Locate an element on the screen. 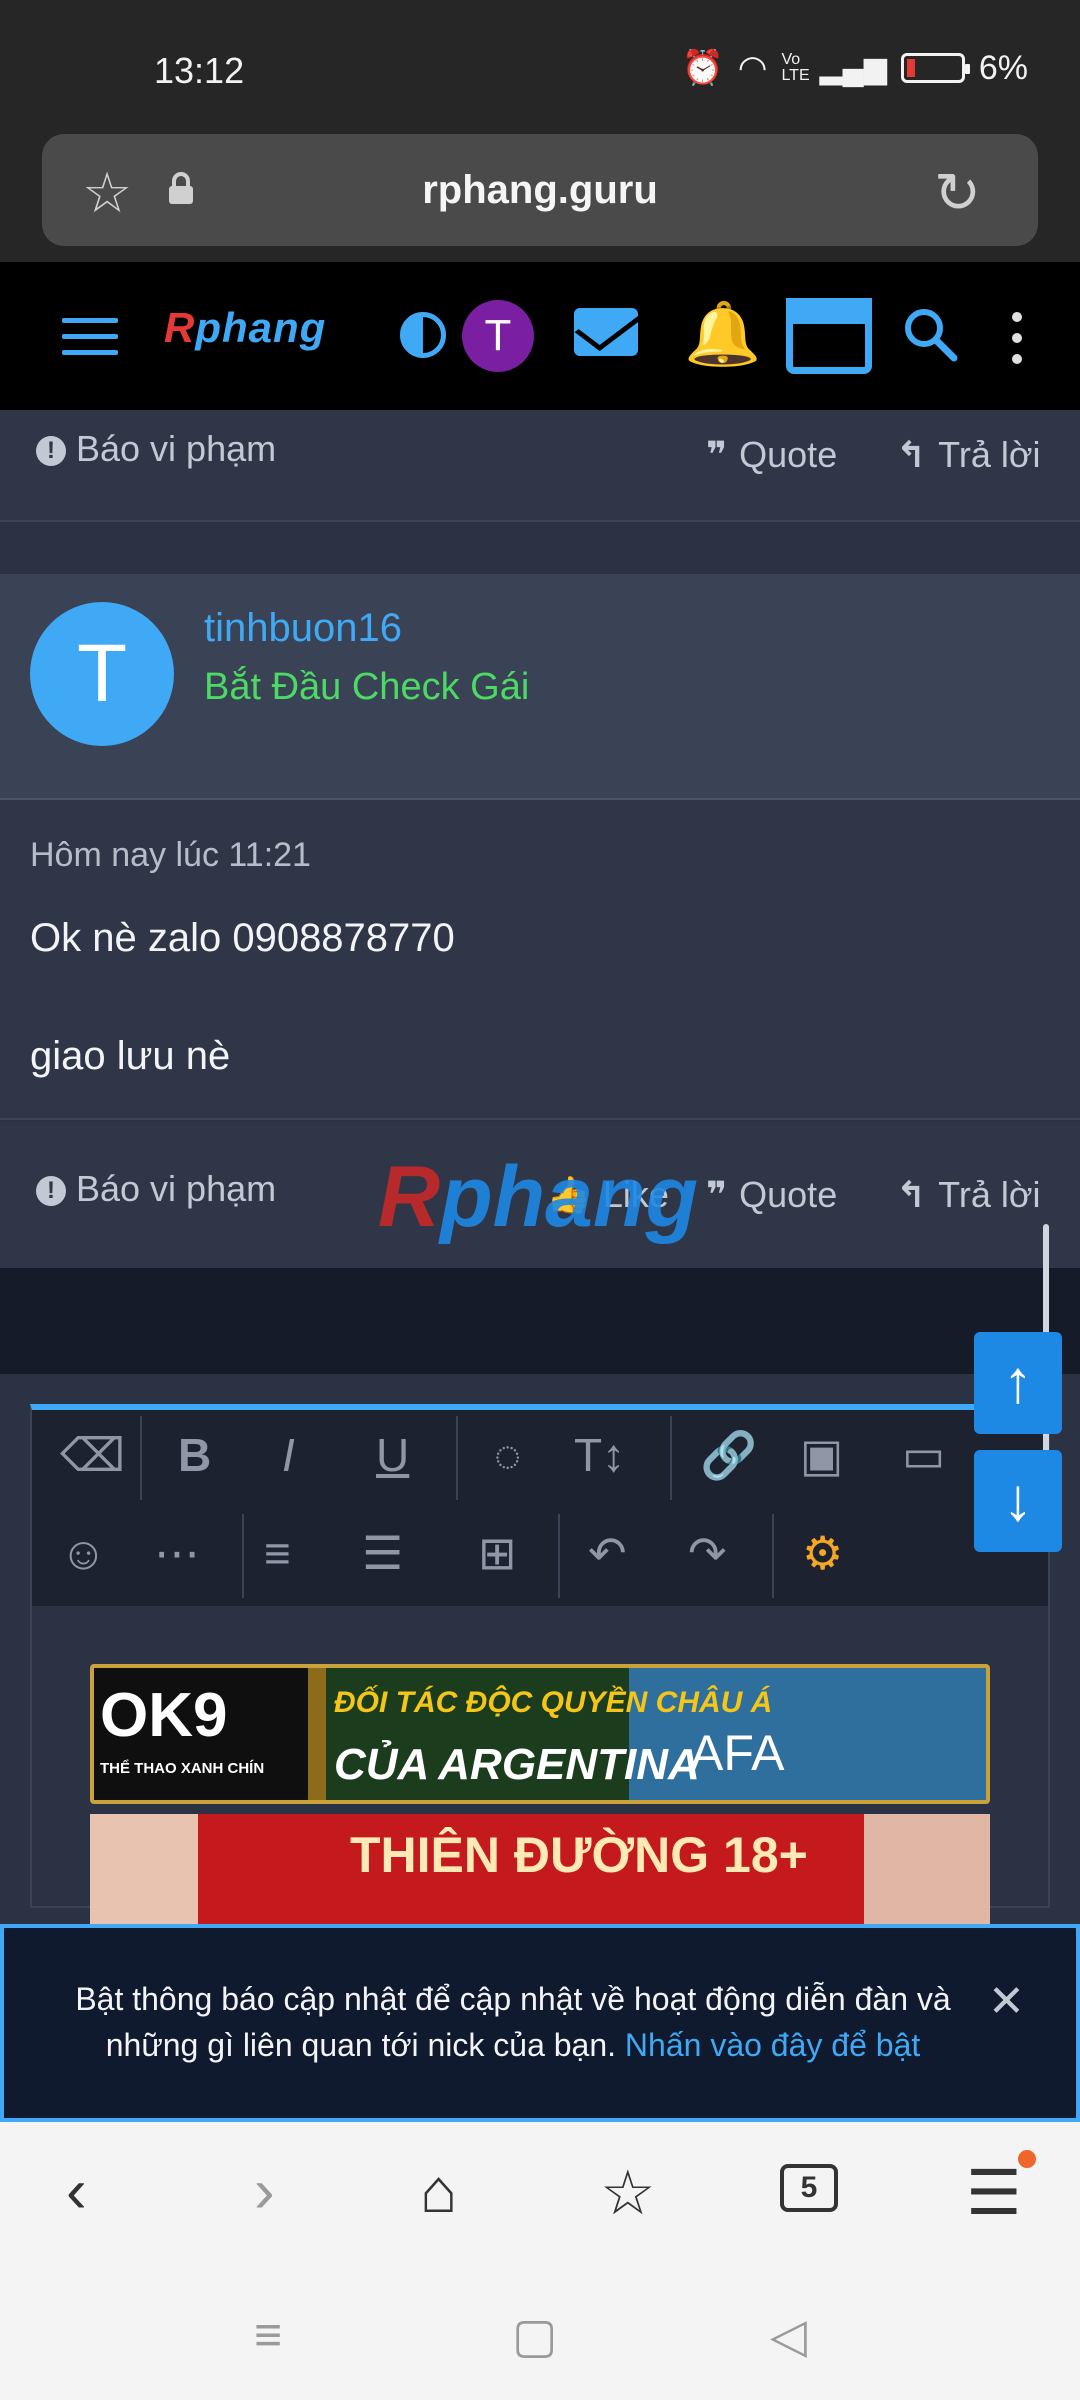  store-icon is located at coordinates (829, 336).